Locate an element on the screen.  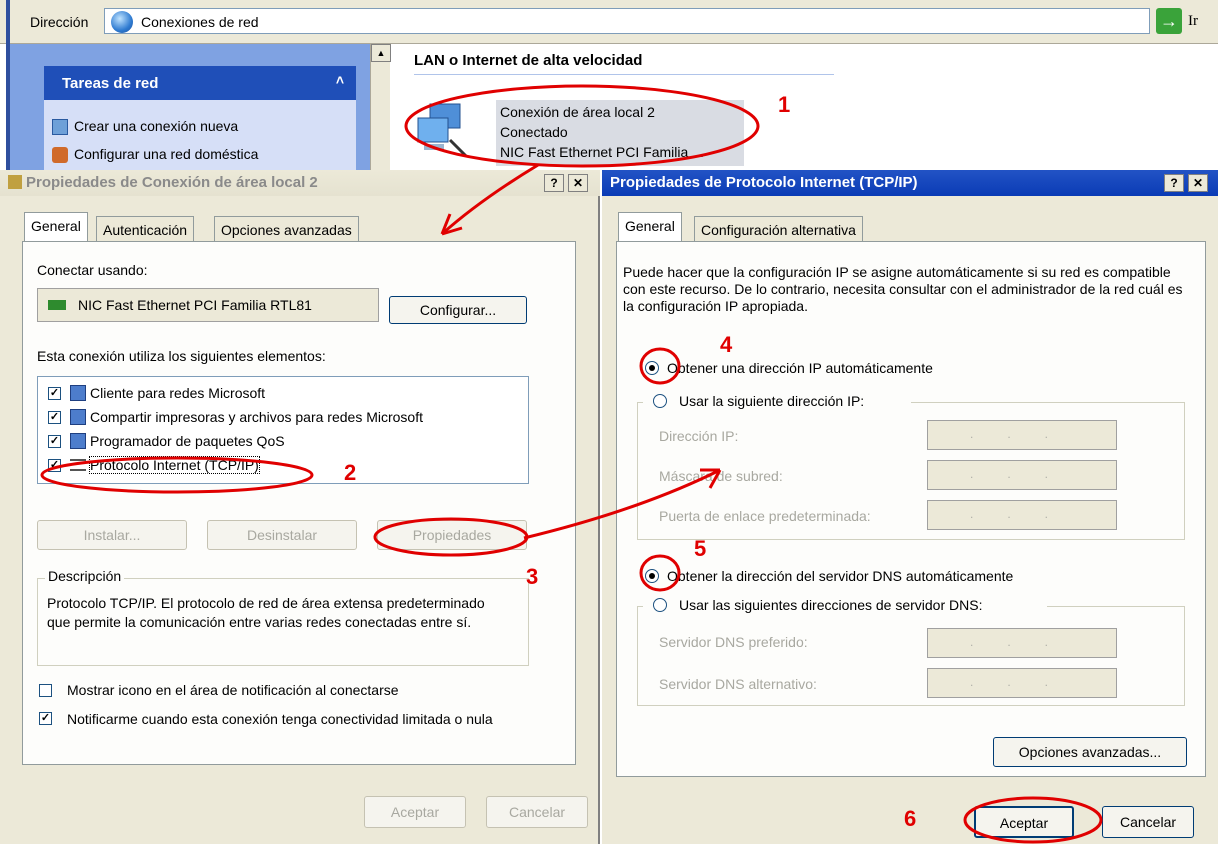
annotation-number-6: 6 is located at coordinates (910, 818).